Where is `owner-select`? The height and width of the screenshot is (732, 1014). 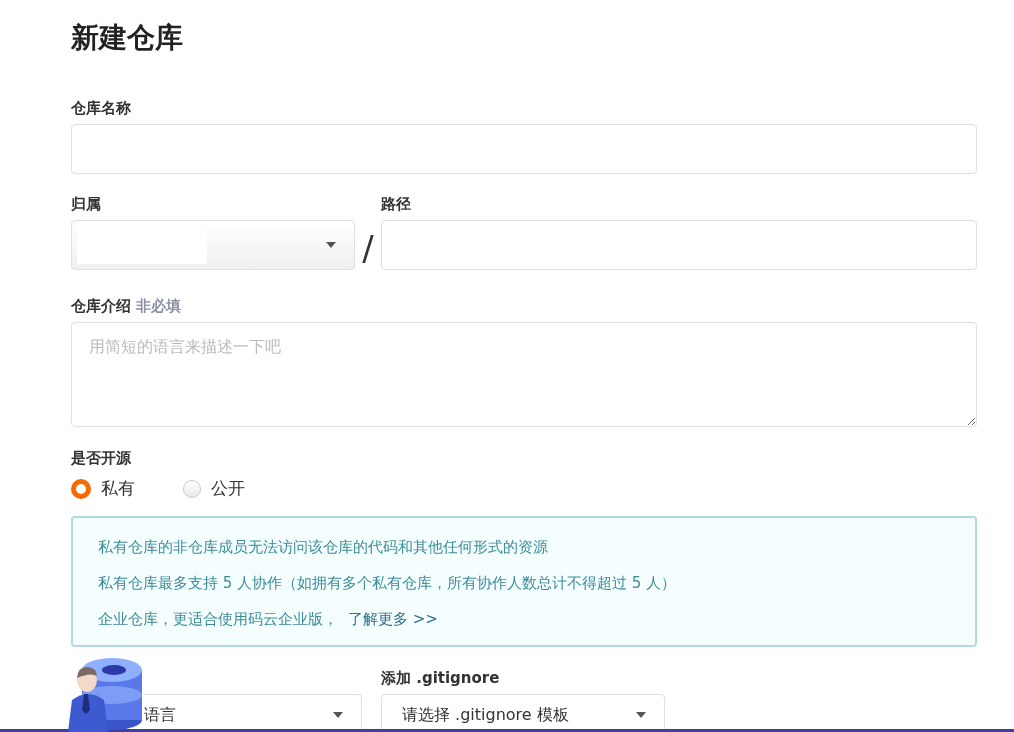
owner-select is located at coordinates (213, 245).